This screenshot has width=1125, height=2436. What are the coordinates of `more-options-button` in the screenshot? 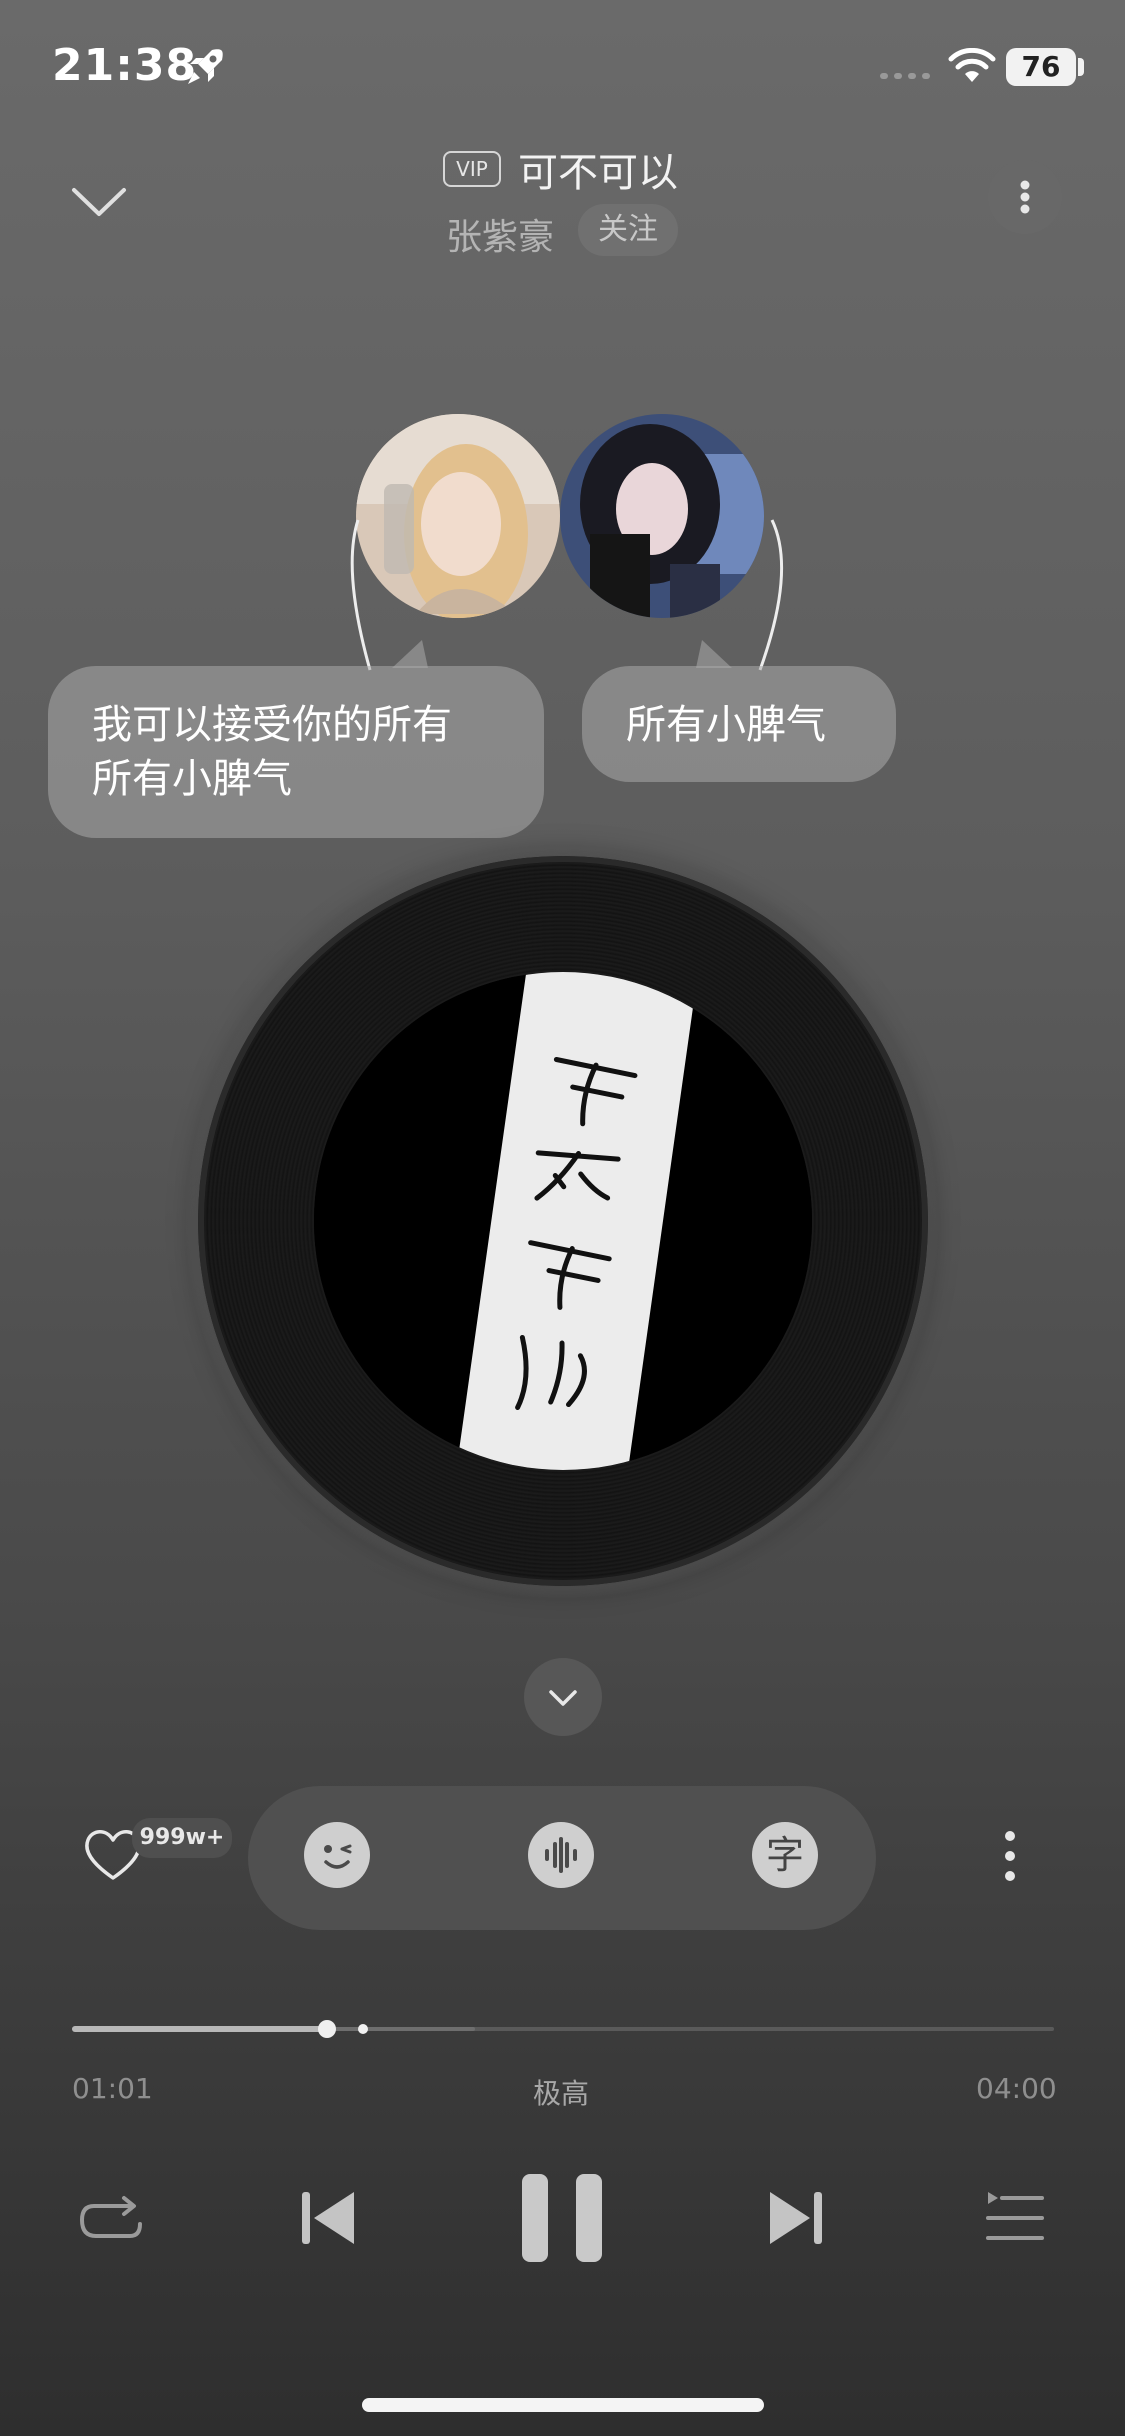 It's located at (1025, 197).